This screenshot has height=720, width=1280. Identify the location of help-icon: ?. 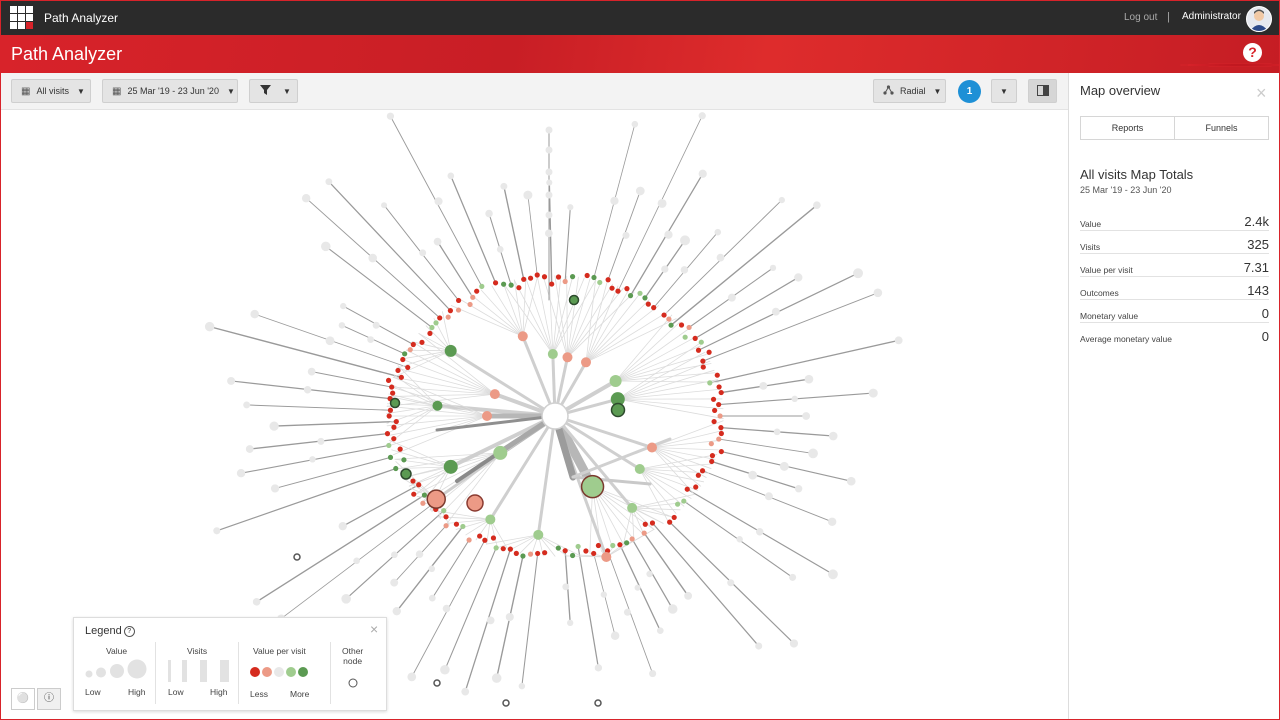
(129, 631).